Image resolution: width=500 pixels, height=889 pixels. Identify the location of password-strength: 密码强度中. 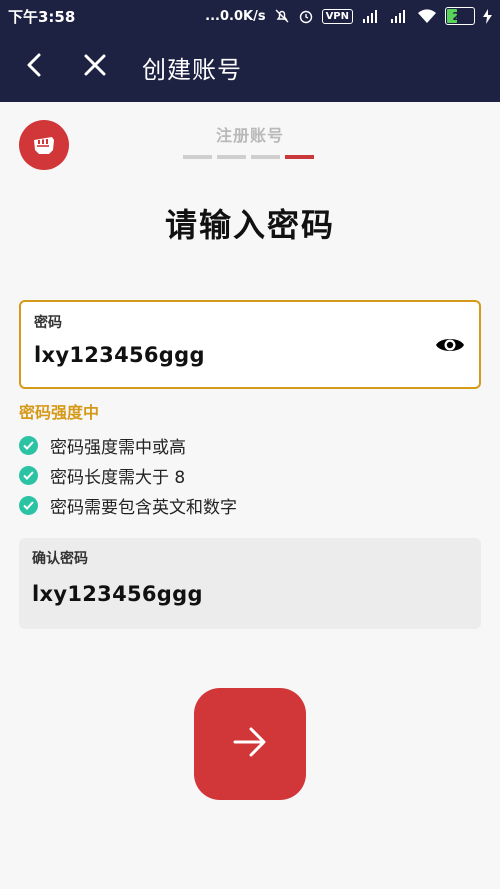
(59, 412).